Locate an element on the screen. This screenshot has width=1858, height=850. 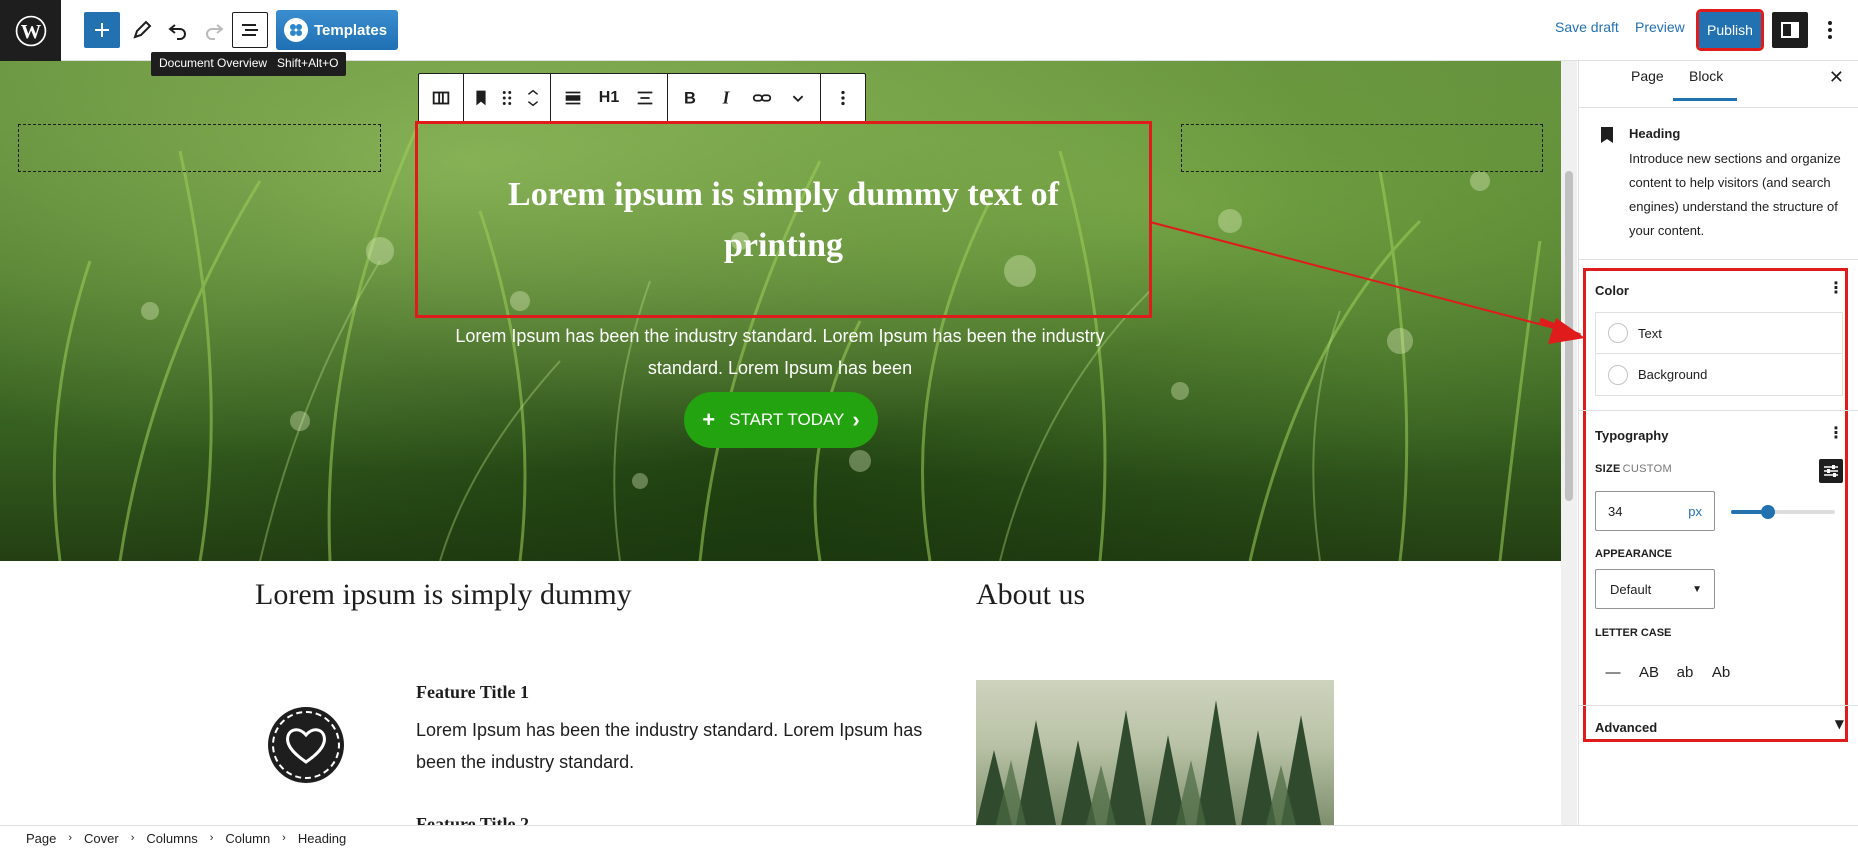
tools-pencil-icon is located at coordinates (142, 30).